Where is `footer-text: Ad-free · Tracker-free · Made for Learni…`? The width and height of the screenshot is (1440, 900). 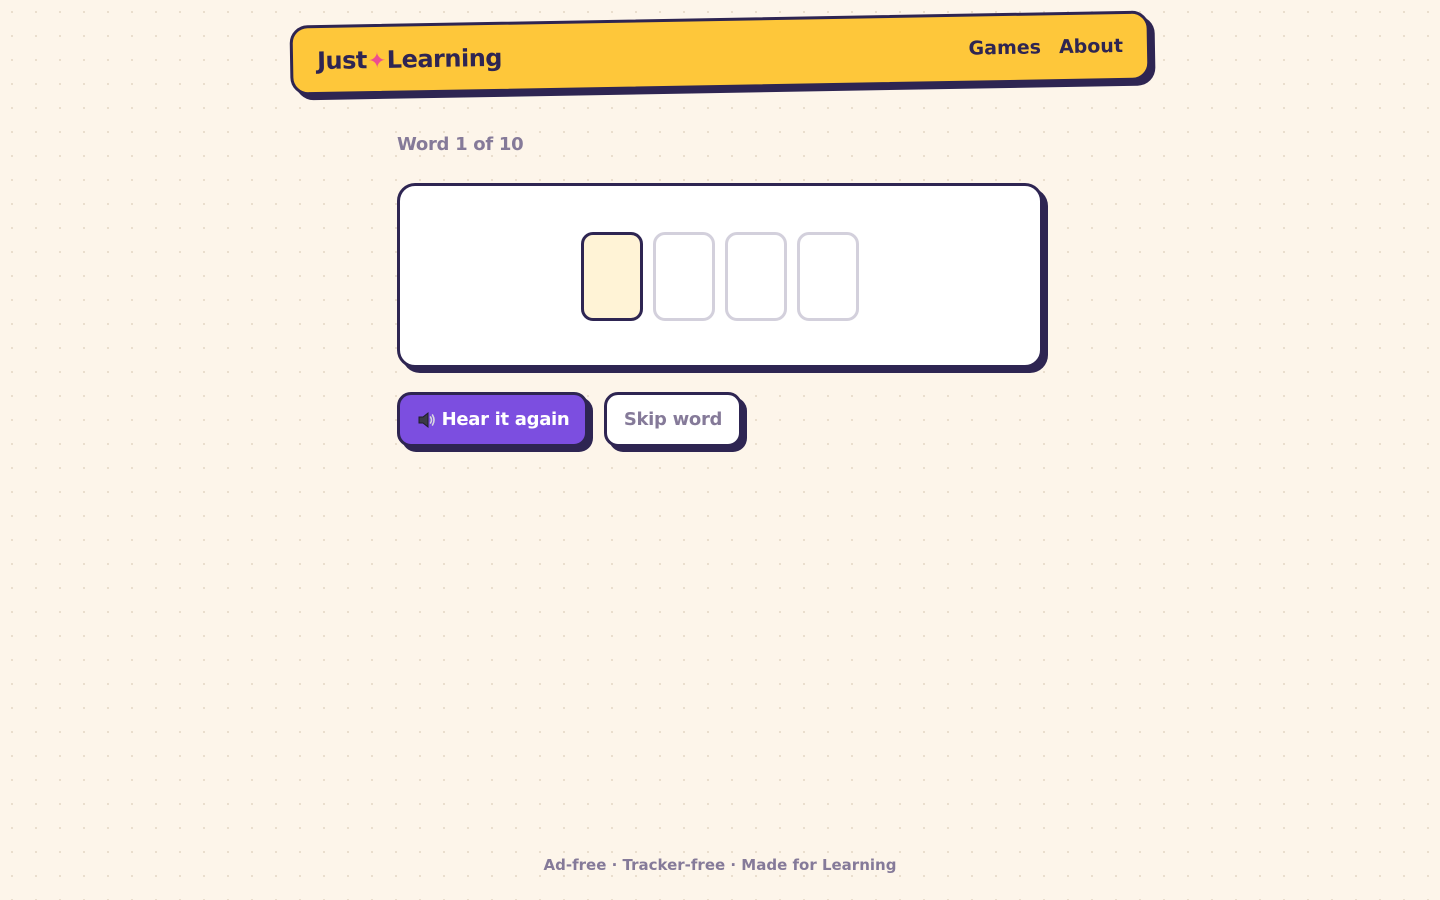
footer-text: Ad-free · Tracker-free · Made for Learni… is located at coordinates (720, 865).